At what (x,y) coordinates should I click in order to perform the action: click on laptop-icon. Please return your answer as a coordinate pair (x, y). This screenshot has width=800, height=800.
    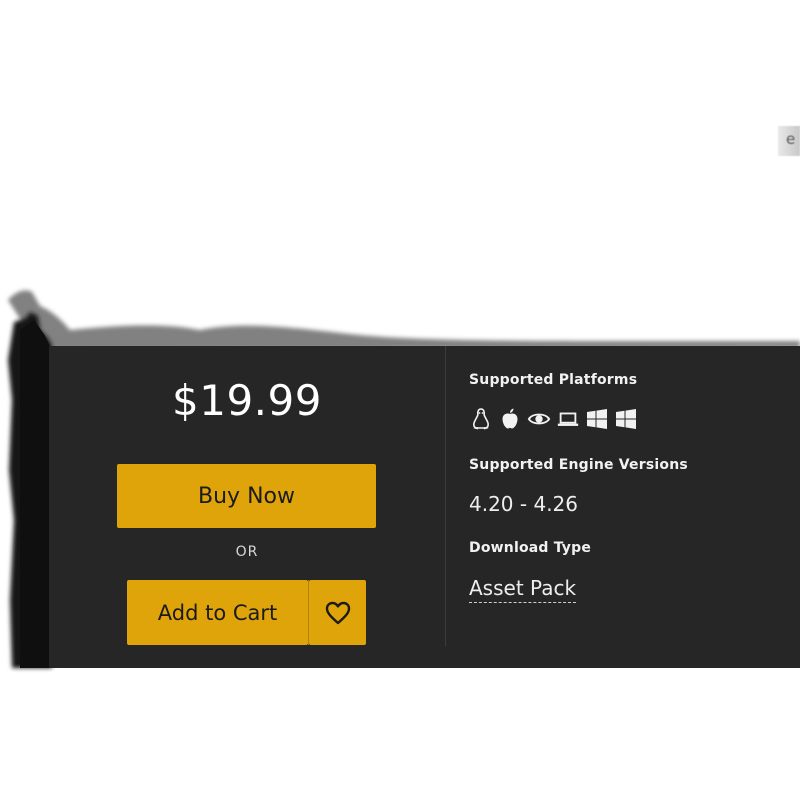
    Looking at the image, I should click on (568, 419).